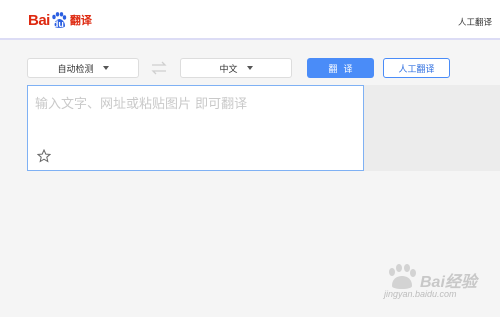 The height and width of the screenshot is (317, 500). Describe the element at coordinates (402, 276) in the screenshot. I see `watermark-paw-icon` at that location.